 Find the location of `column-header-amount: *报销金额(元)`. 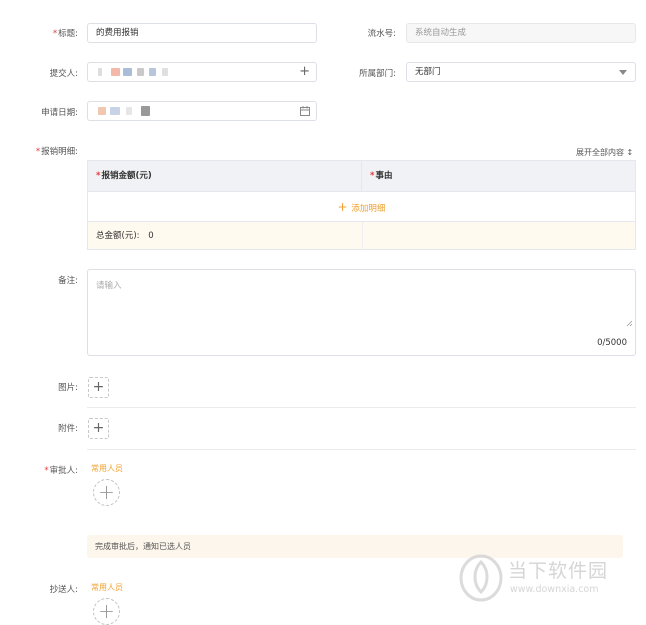

column-header-amount: *报销金额(元) is located at coordinates (225, 176).